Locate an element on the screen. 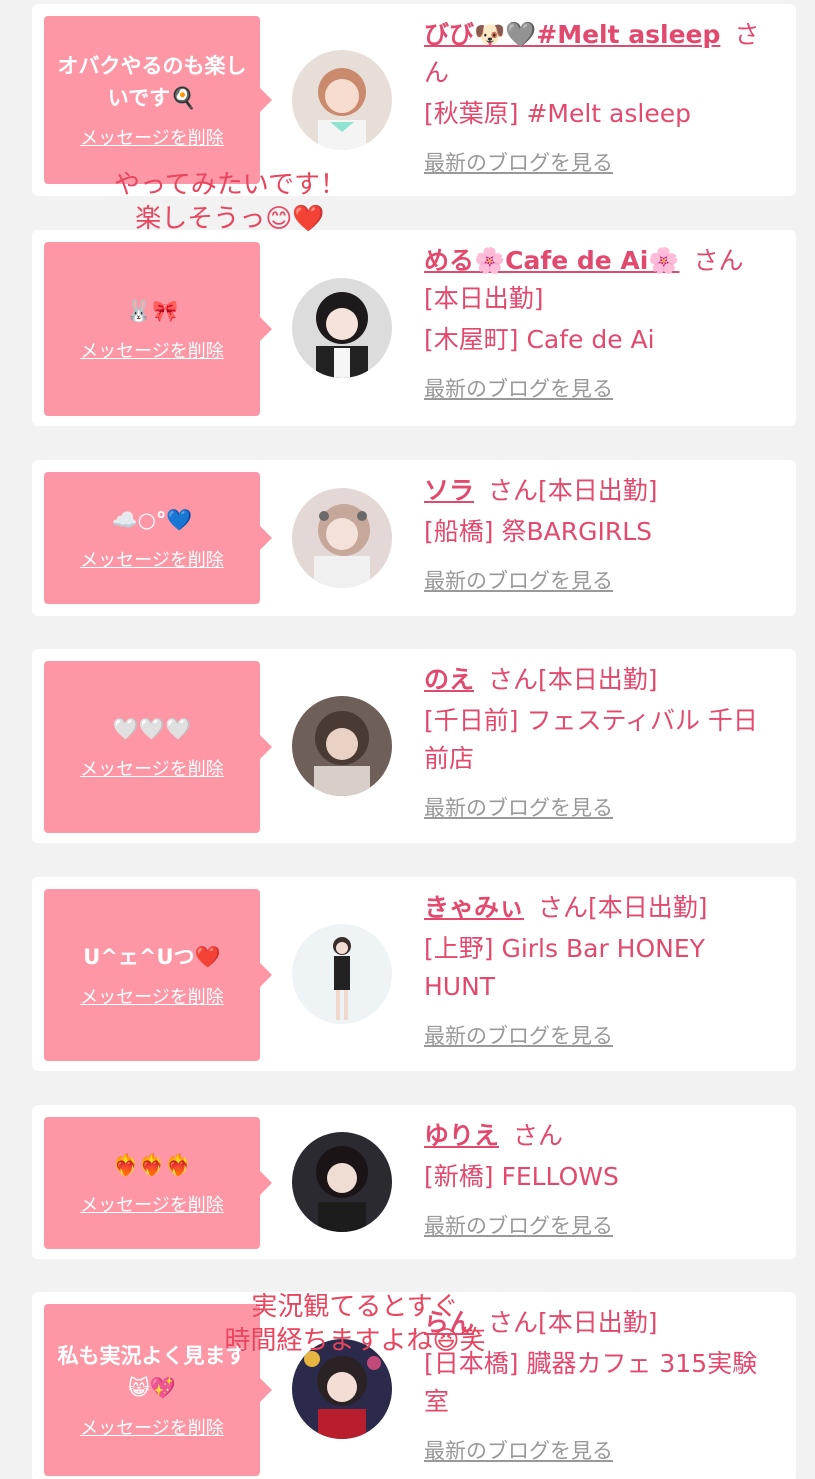 The image size is (815, 1479). name-line: びび🐶🩶#Melt asleep さん is located at coordinates (601, 54).